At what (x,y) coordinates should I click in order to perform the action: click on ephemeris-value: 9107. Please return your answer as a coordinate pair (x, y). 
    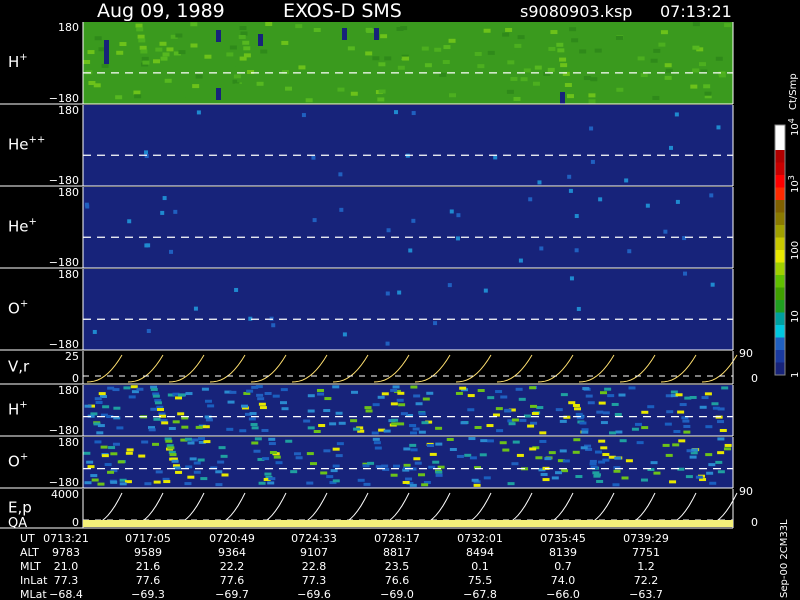
    Looking at the image, I should click on (314, 552).